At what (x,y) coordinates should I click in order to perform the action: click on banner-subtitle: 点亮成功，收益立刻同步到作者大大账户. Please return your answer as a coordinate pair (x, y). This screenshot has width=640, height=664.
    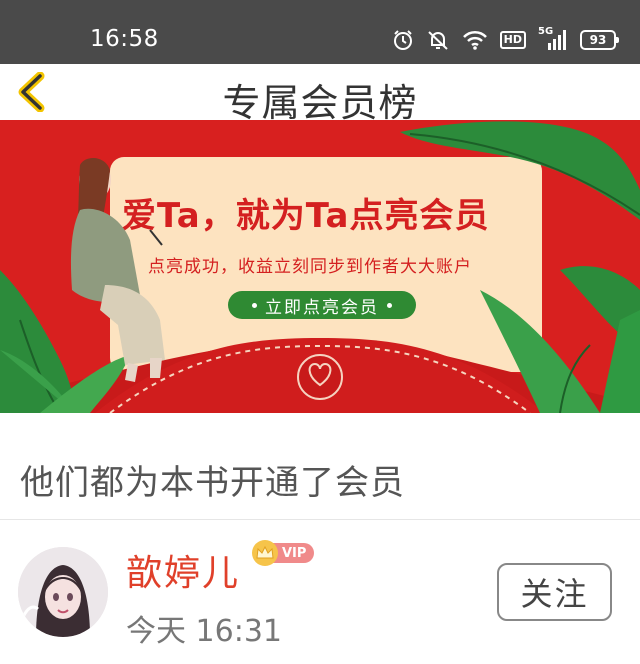
    Looking at the image, I should click on (310, 267).